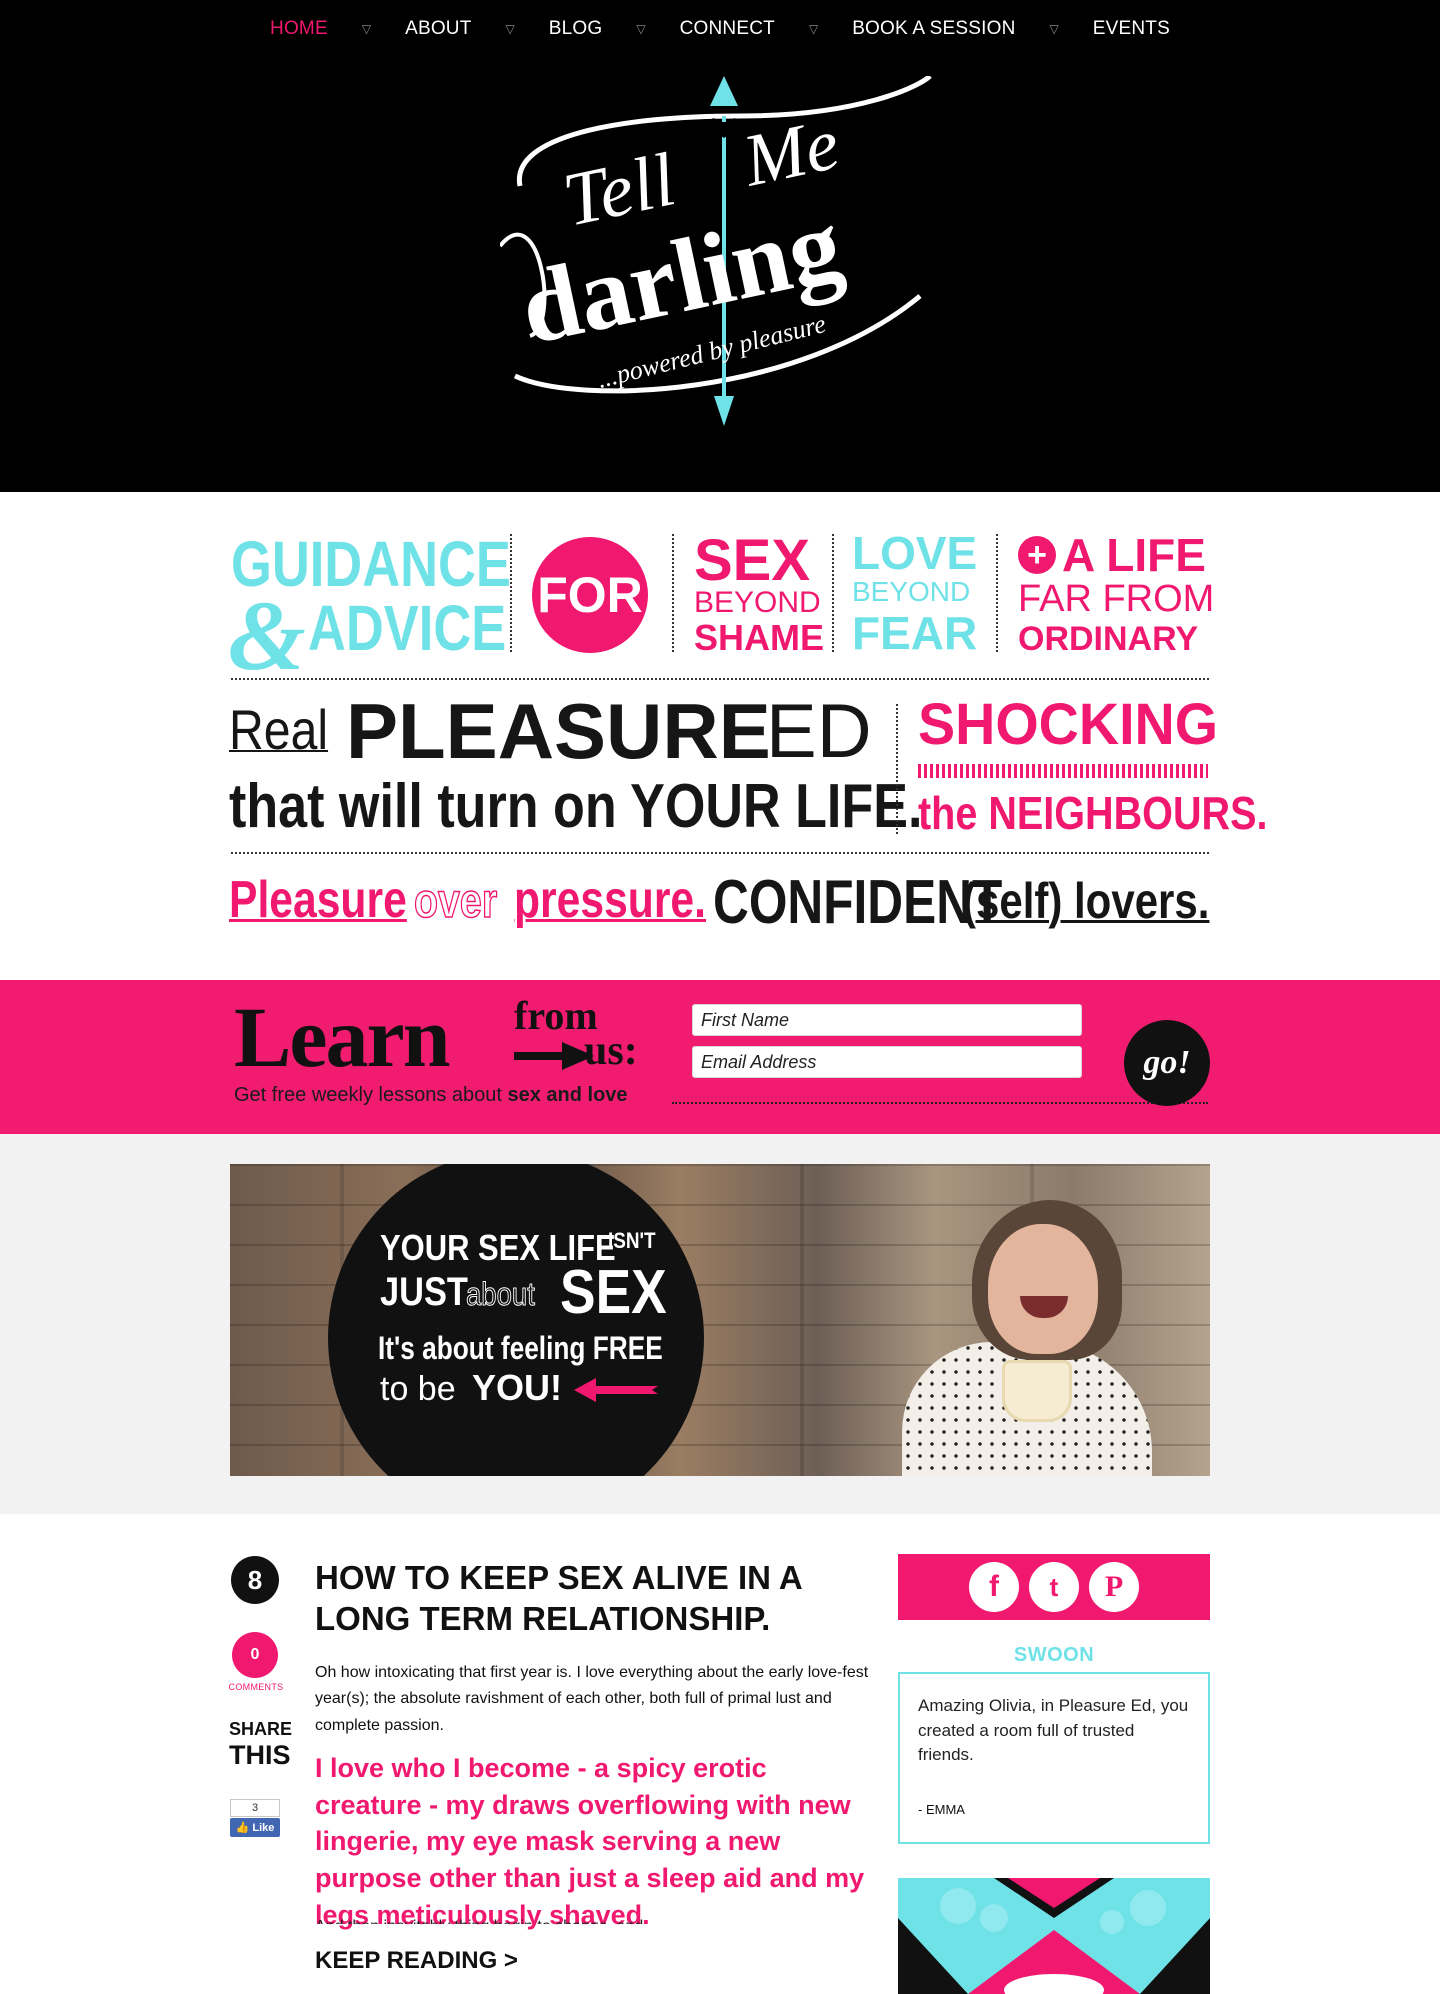 The image size is (1440, 1994). What do you see at coordinates (1037, 555) in the screenshot?
I see `plus-icon: +` at bounding box center [1037, 555].